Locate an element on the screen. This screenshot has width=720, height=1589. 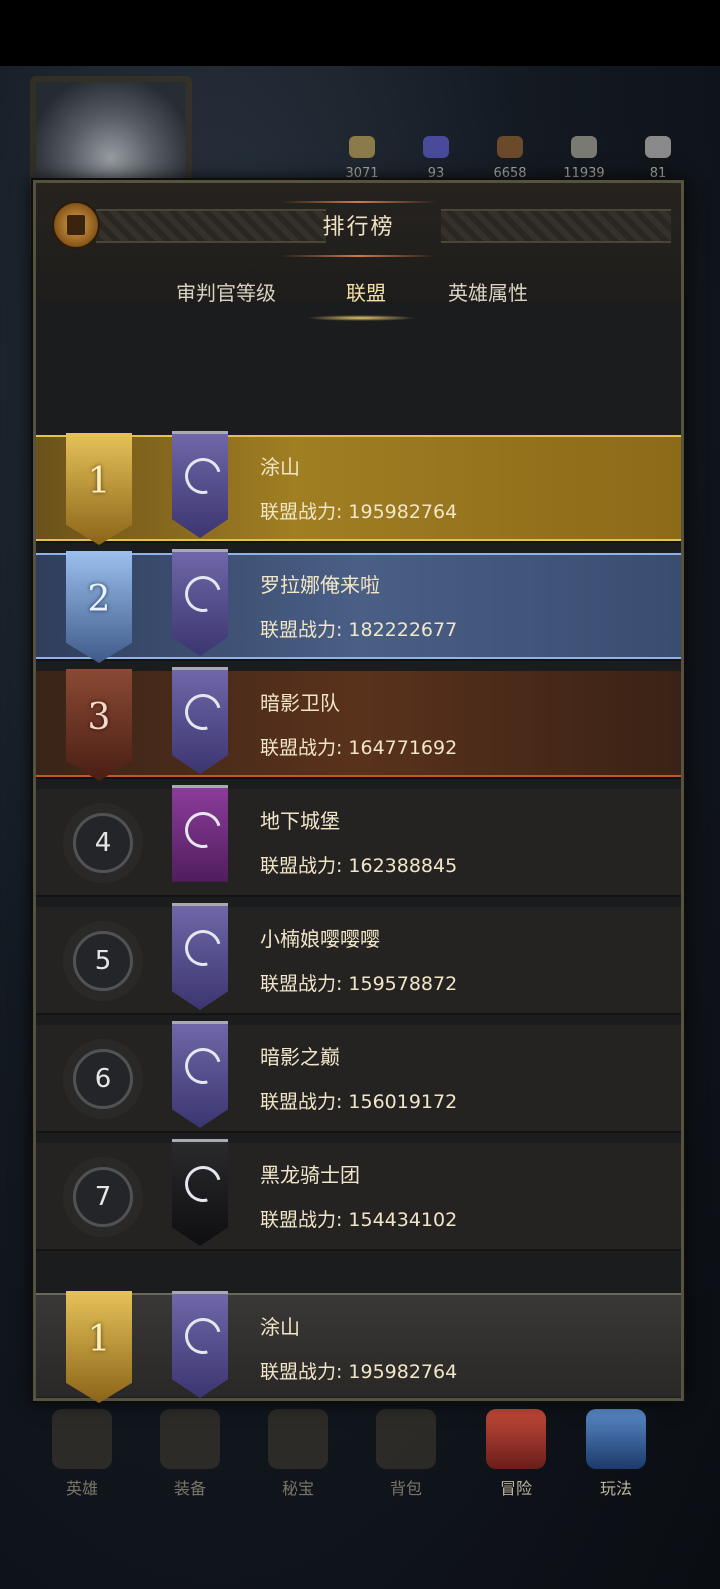
rank-badge: 7 is located at coordinates (103, 1197).